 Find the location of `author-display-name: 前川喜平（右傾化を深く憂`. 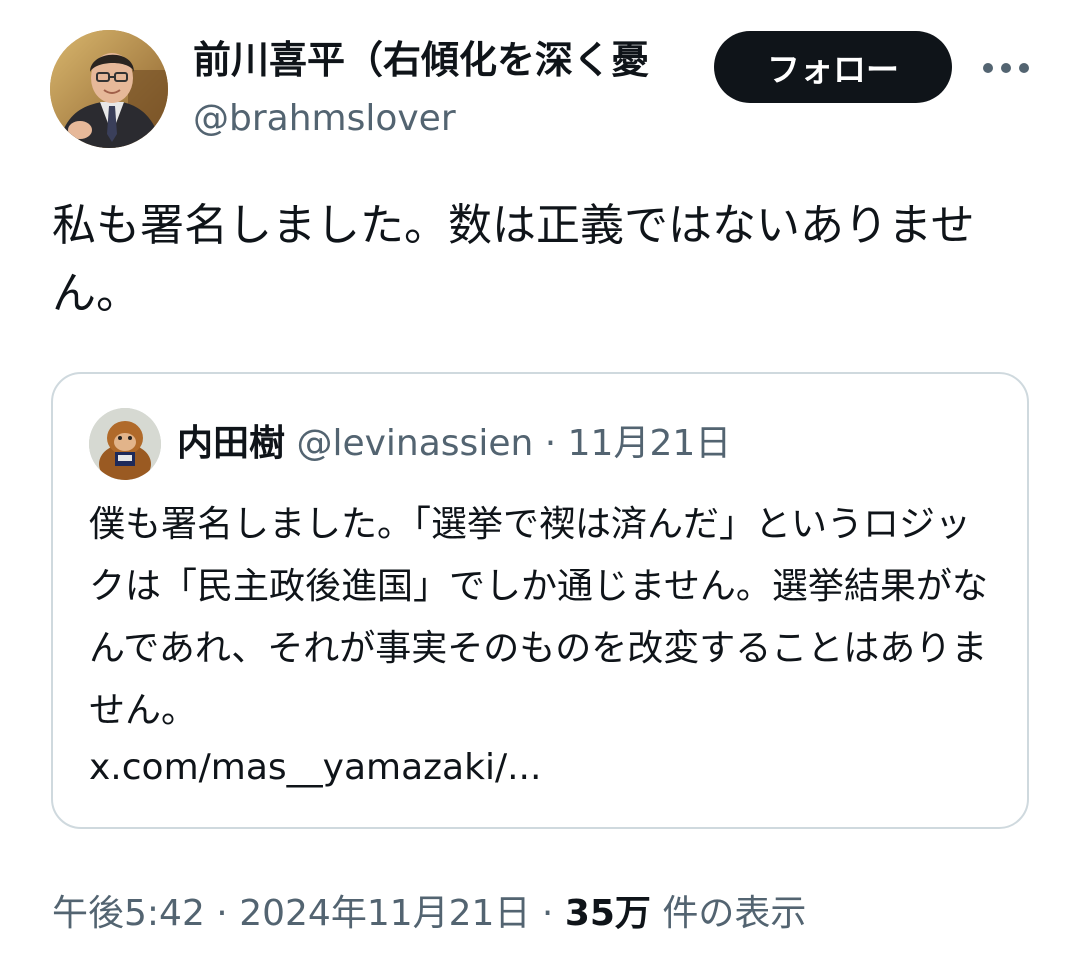

author-display-name: 前川喜平（右傾化を深く憂 is located at coordinates (447, 60).